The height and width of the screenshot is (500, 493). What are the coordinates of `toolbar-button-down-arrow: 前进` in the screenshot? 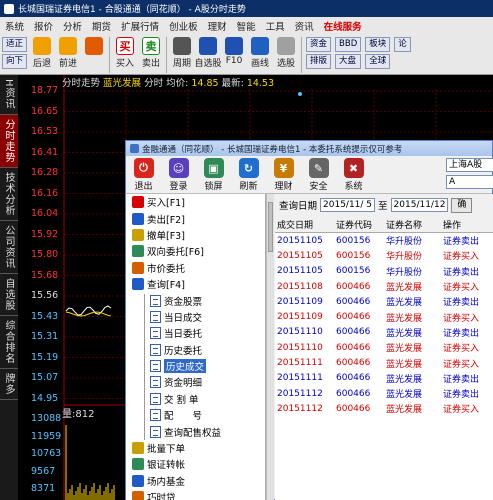 It's located at (68, 53).